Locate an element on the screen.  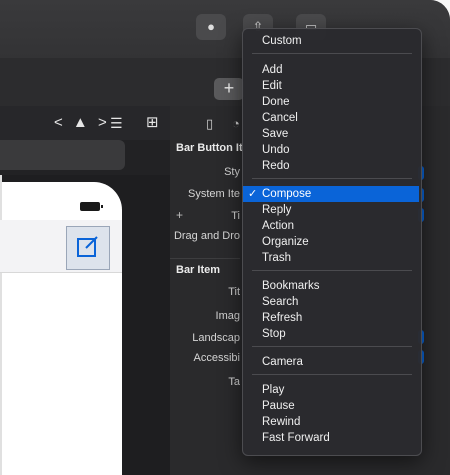
menu-item-play: Play is located at coordinates (331, 390).